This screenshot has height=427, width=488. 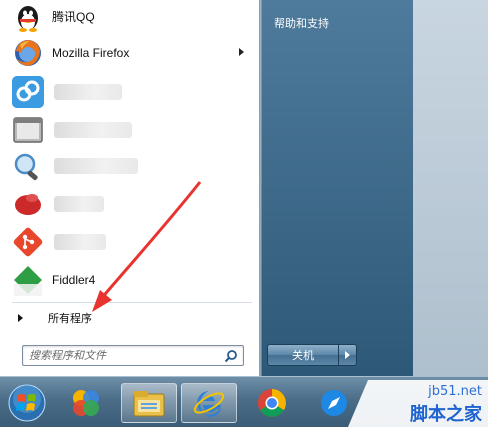 I want to click on taskbar-internet-explorer, so click(x=209, y=403).